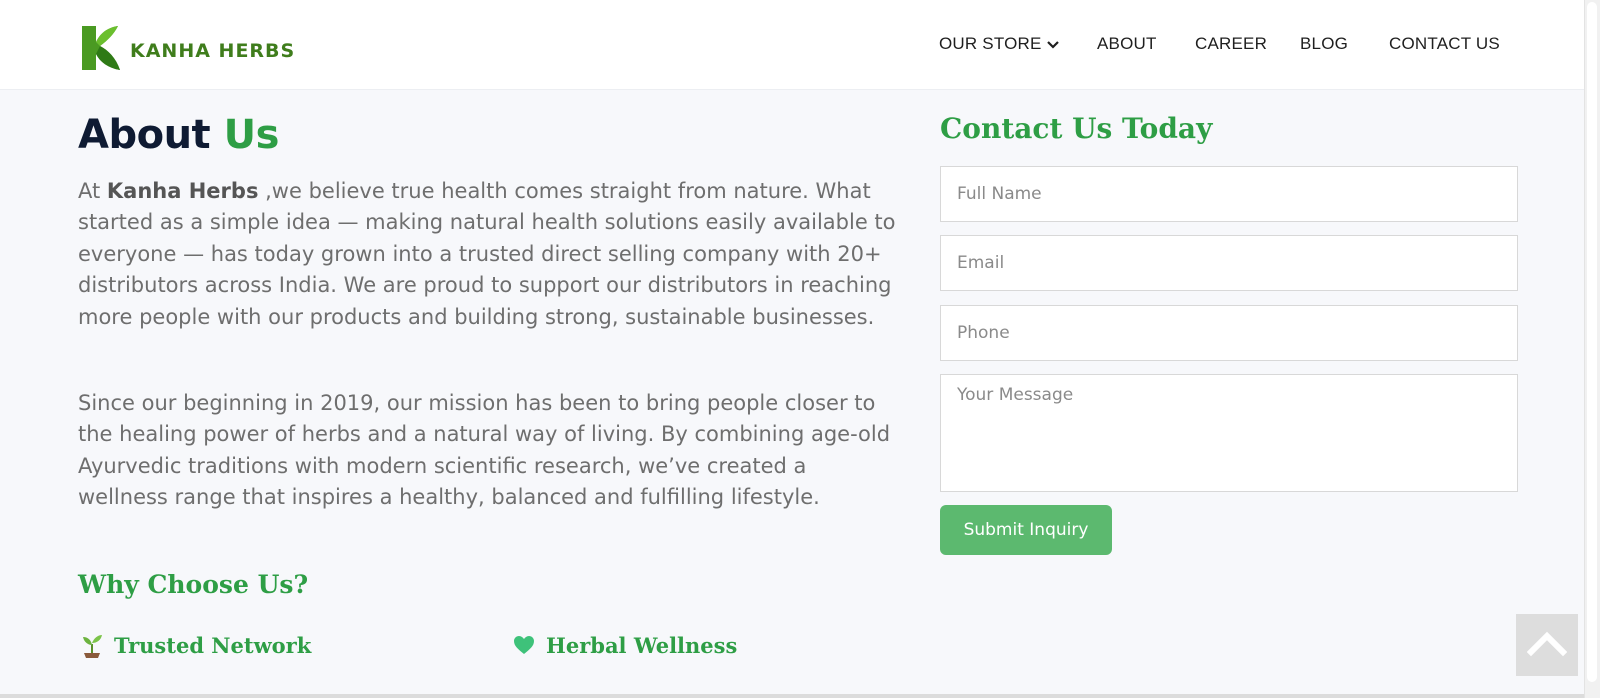 The width and height of the screenshot is (1600, 698). I want to click on message-field, so click(1229, 433).